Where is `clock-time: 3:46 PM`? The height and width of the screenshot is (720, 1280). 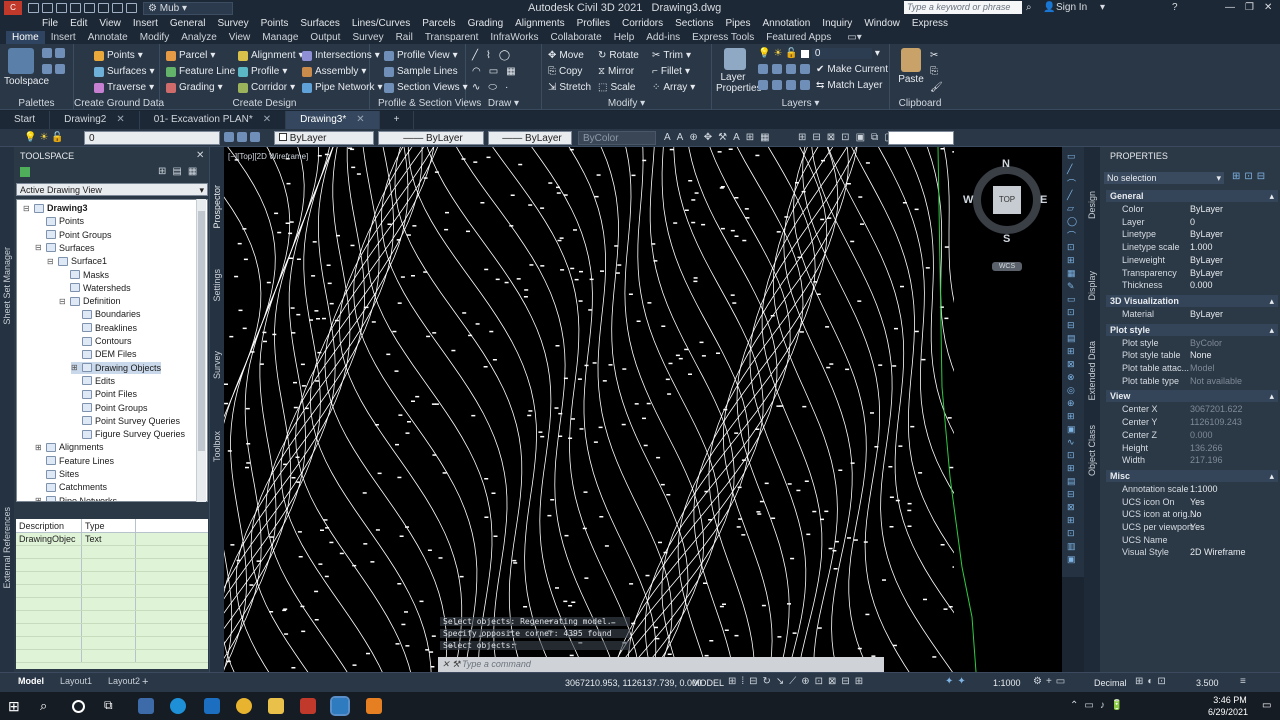 clock-time: 3:46 PM is located at coordinates (1230, 700).